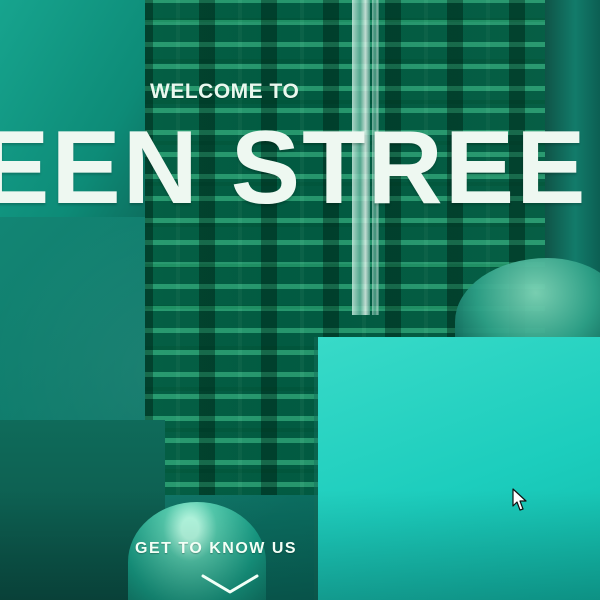  Describe the element at coordinates (235, 551) in the screenshot. I see `get-to-know-us-link: GET TO KNOW US` at that location.